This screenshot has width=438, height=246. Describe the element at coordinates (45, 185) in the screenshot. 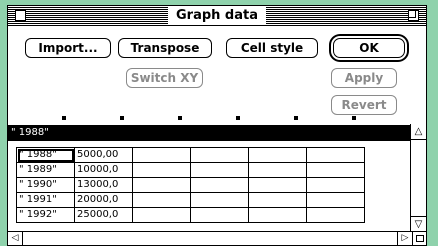

I see `row-label-cell: " 1990"` at that location.